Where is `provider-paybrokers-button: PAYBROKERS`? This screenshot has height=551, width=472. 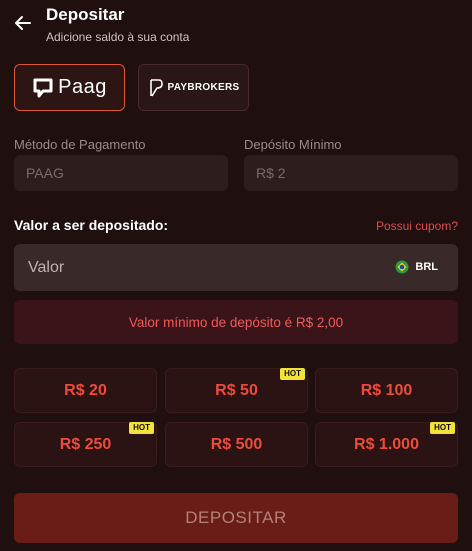 provider-paybrokers-button: PAYBROKERS is located at coordinates (193, 87).